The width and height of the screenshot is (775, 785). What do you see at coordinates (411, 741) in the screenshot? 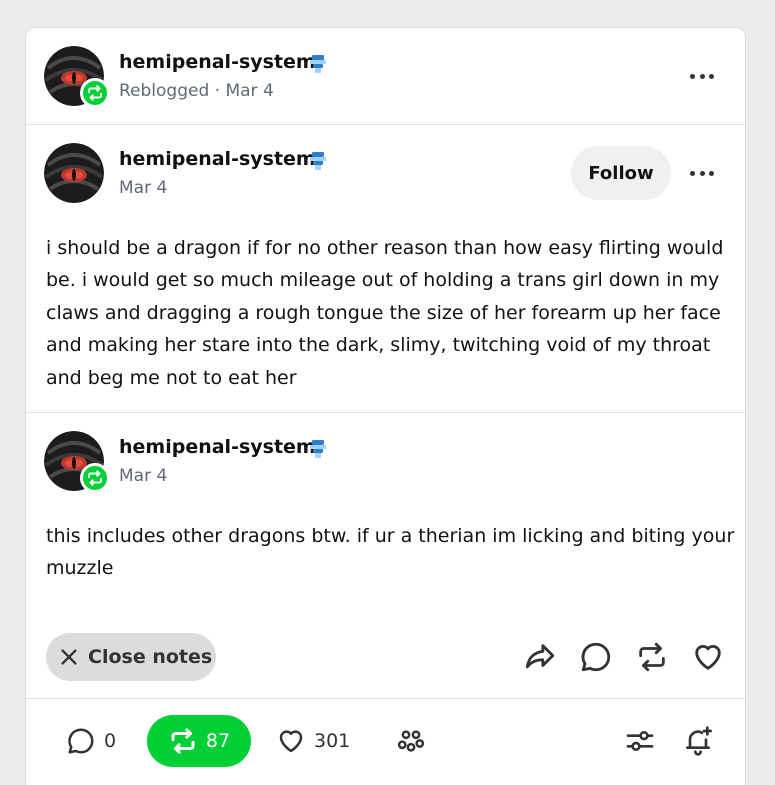
I see `notes-cluster-icon` at bounding box center [411, 741].